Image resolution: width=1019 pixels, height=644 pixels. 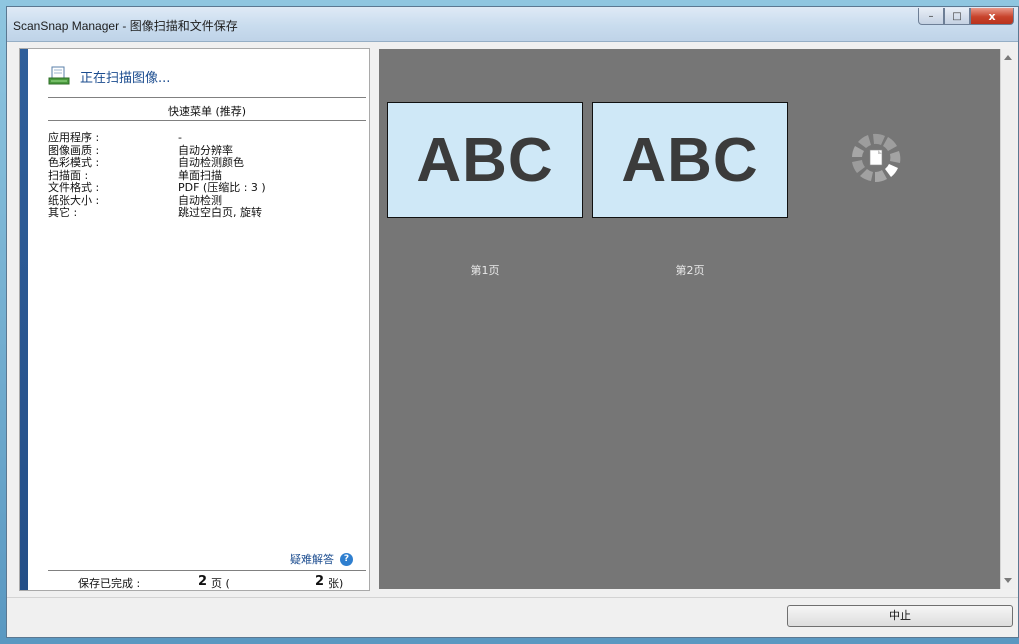 I want to click on save-progress: 保存已完成 : 2 页 ( 2 张), so click(x=207, y=582).